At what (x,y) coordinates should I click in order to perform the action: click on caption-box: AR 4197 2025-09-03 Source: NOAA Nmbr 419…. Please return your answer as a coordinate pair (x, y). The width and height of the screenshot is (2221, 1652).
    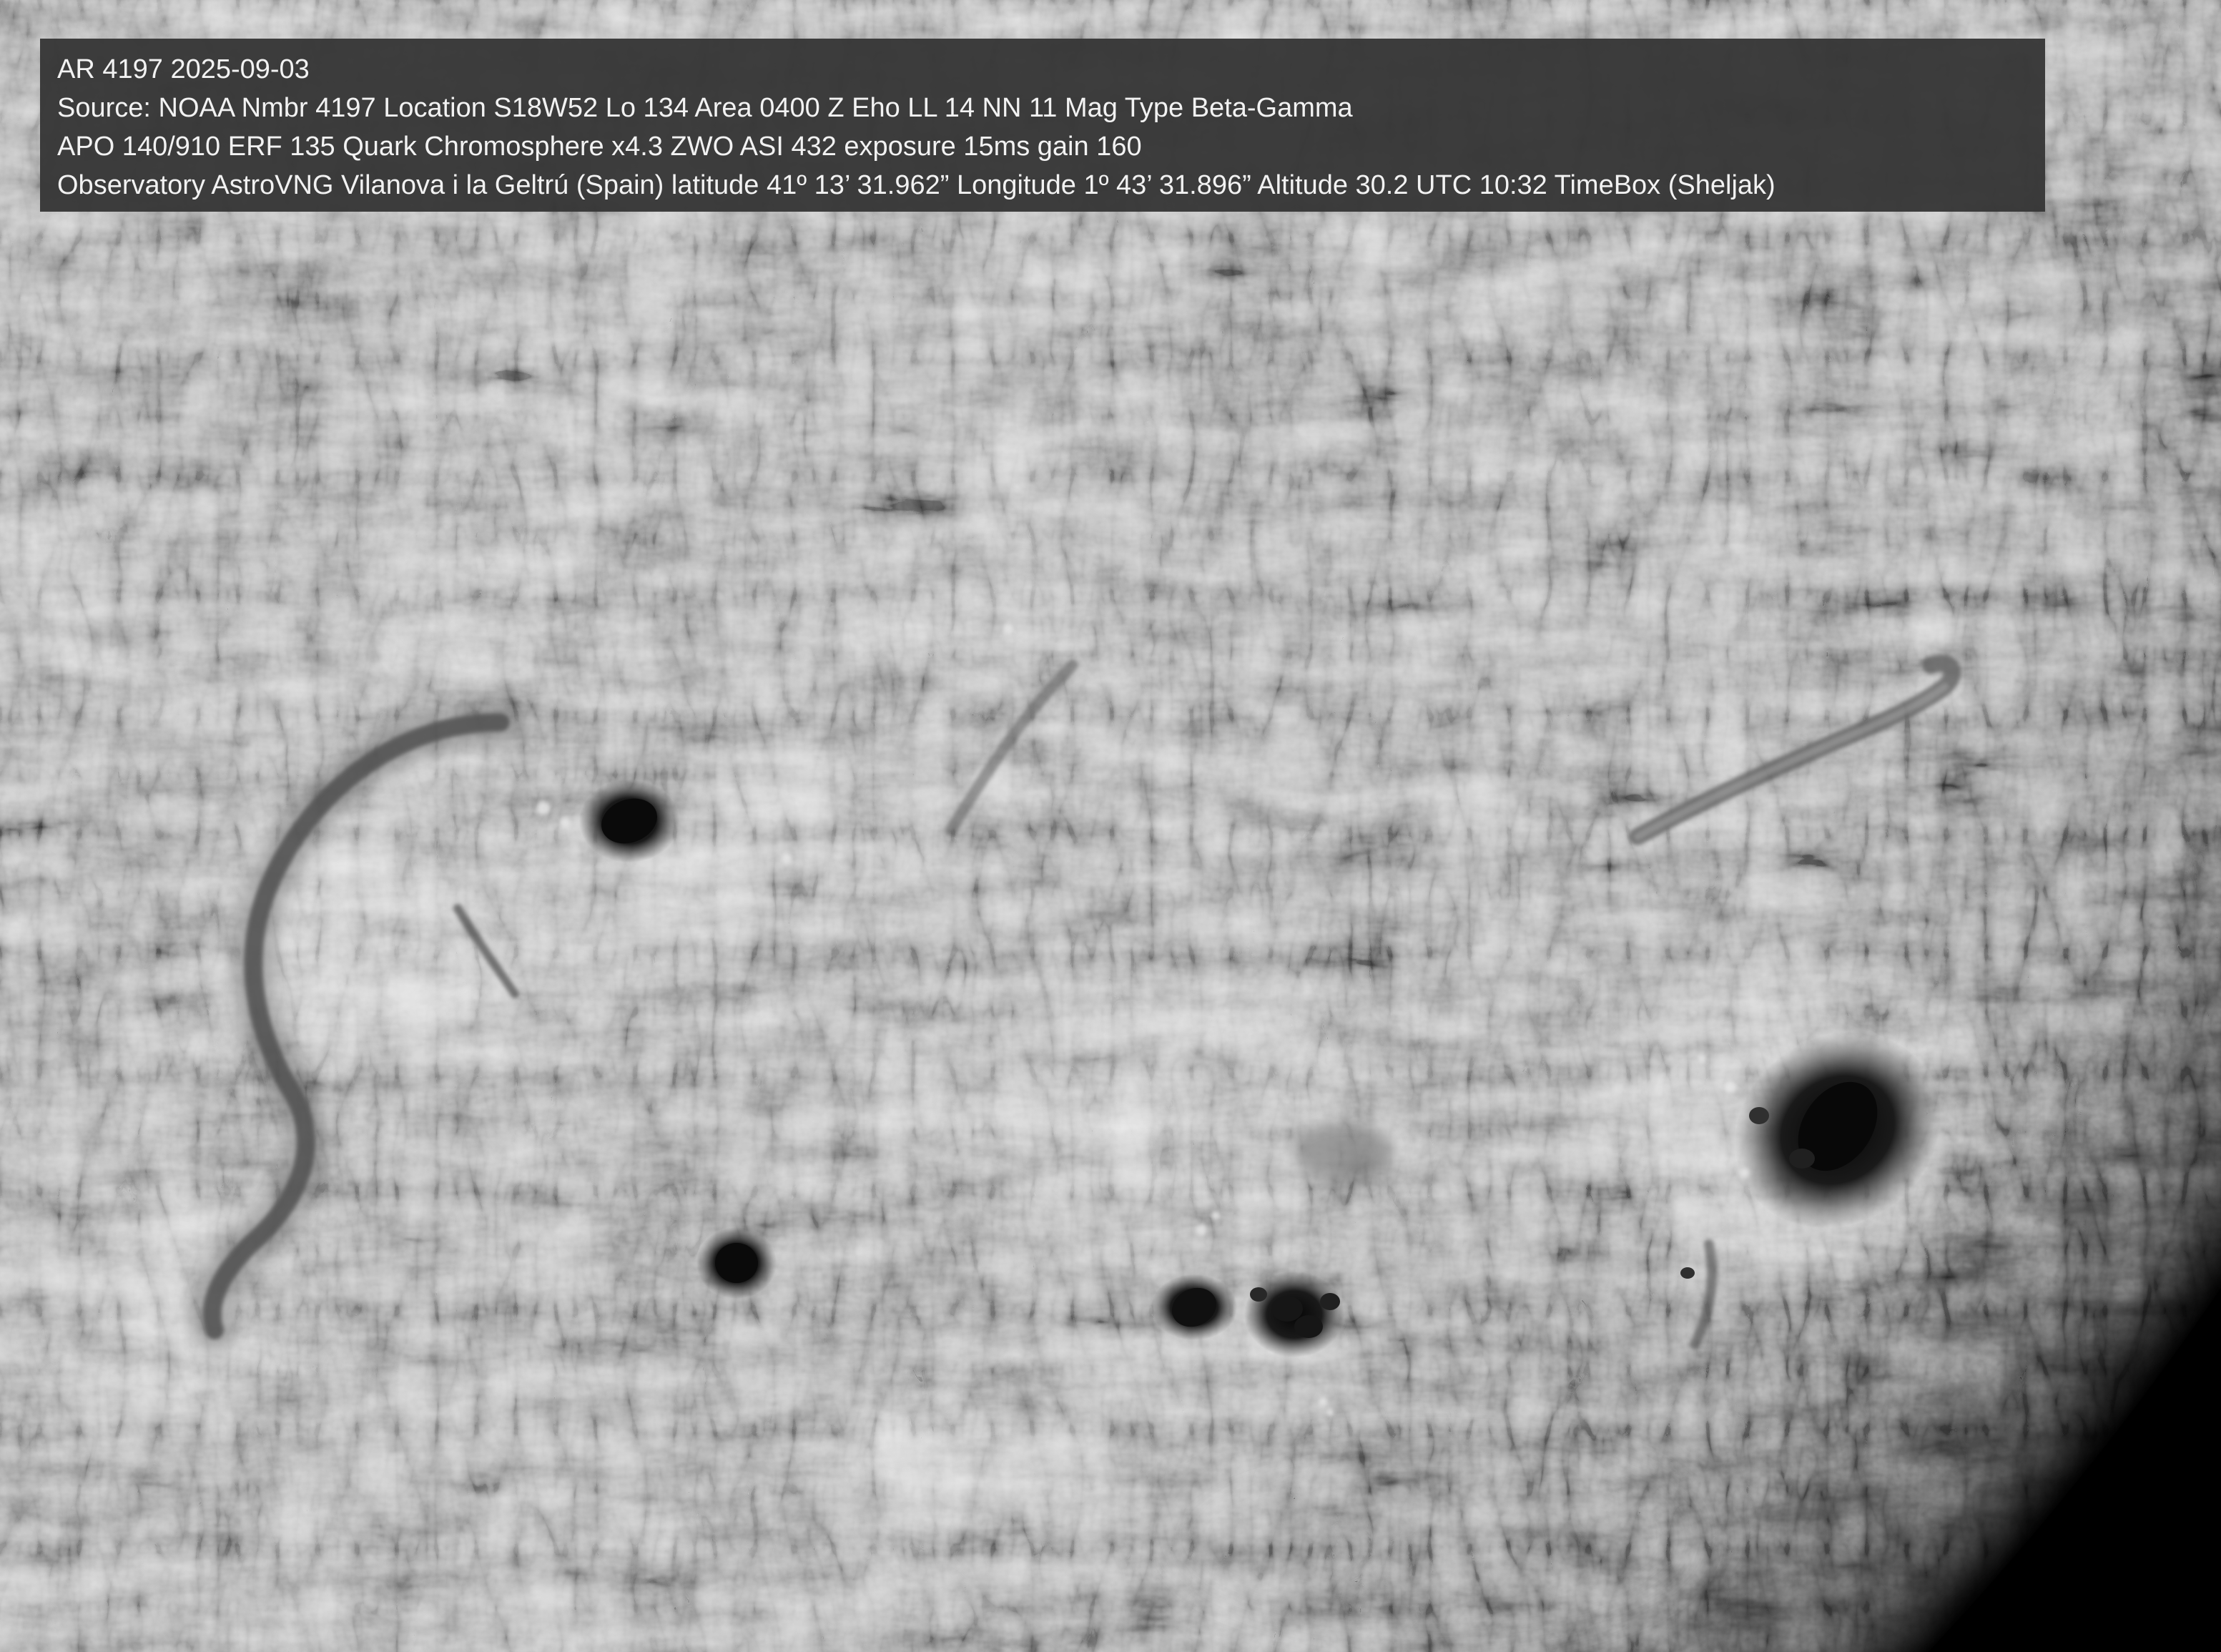
    Looking at the image, I should click on (1042, 126).